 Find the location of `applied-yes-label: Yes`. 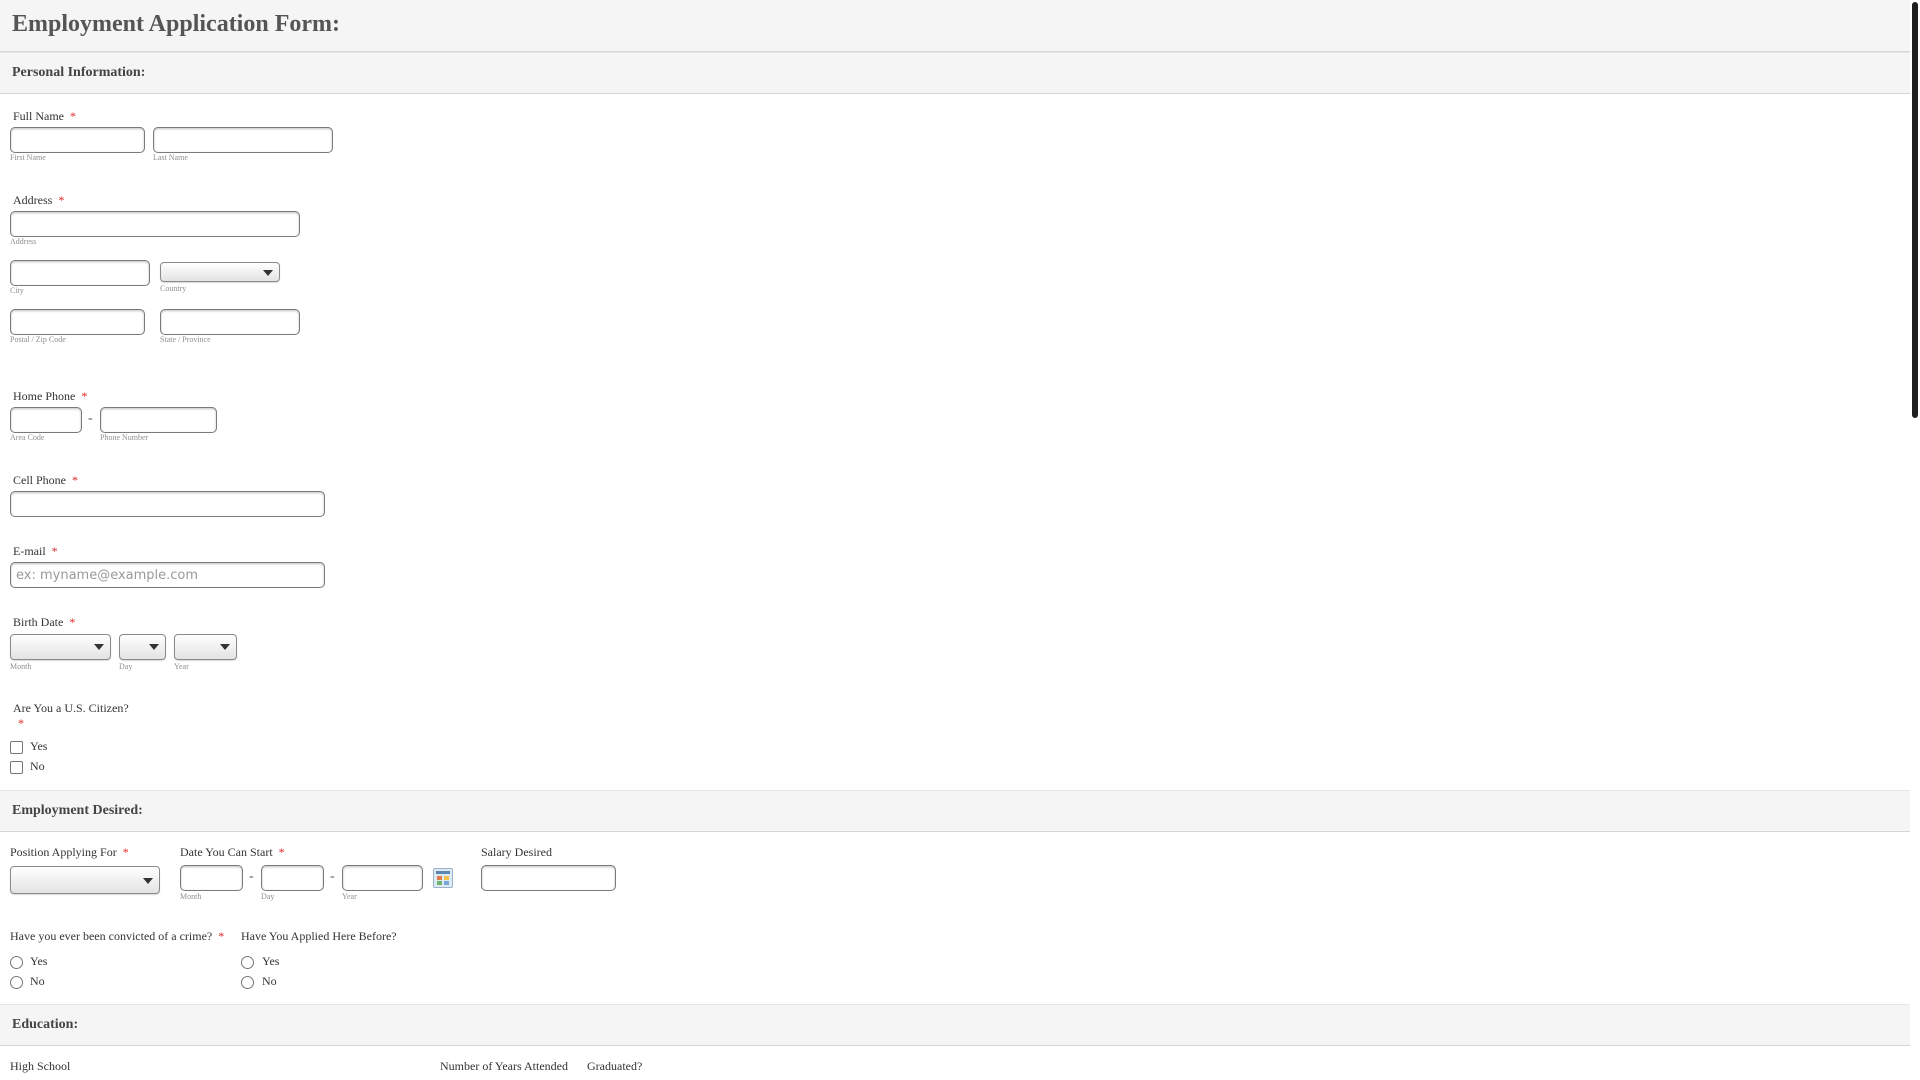

applied-yes-label: Yes is located at coordinates (271, 961).